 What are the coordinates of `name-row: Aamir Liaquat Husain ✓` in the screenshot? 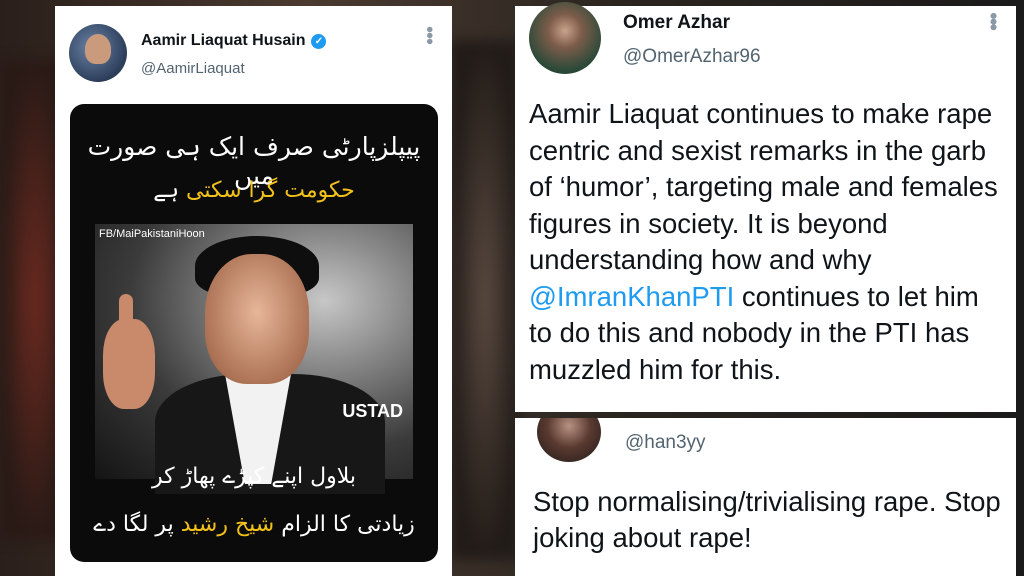 It's located at (234, 41).